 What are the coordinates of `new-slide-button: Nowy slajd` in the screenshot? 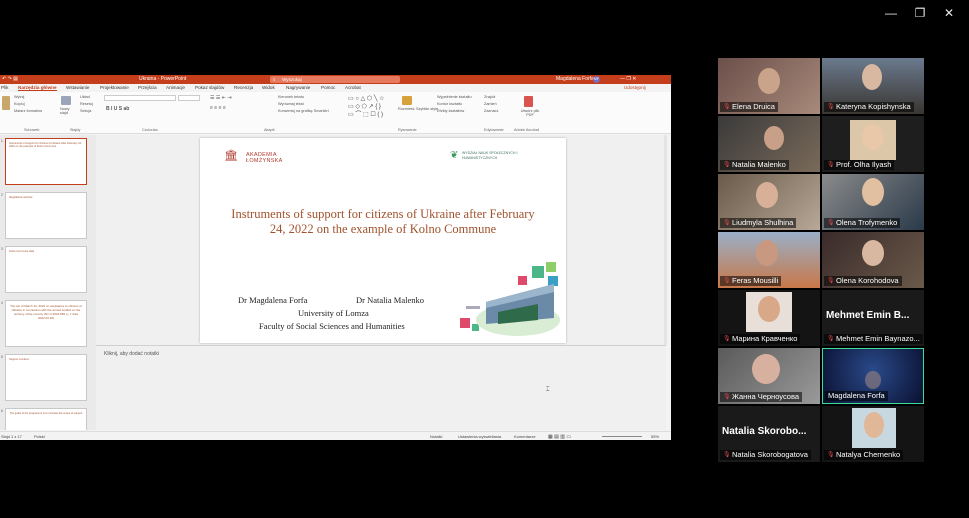 It's located at (67, 111).